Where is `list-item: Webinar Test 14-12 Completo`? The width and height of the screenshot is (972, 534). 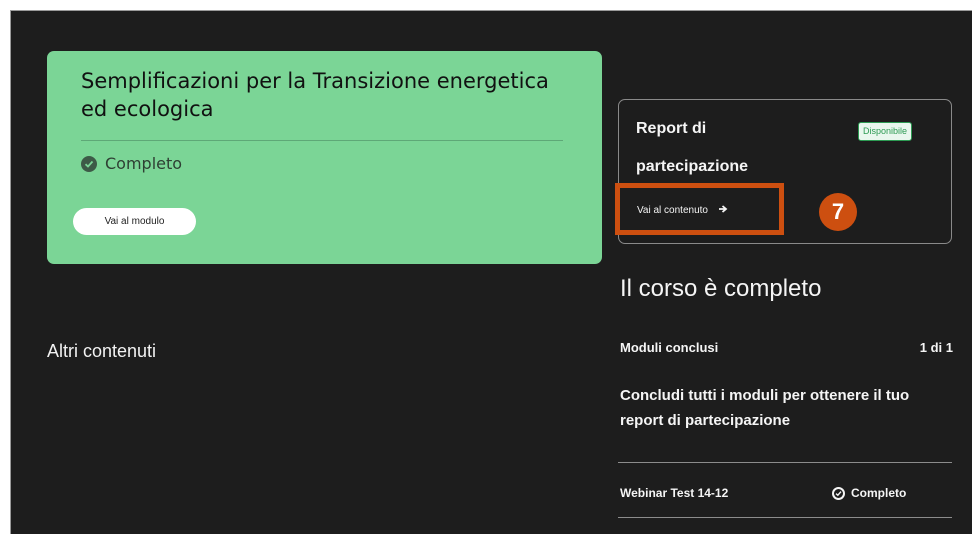 list-item: Webinar Test 14-12 Completo is located at coordinates (785, 493).